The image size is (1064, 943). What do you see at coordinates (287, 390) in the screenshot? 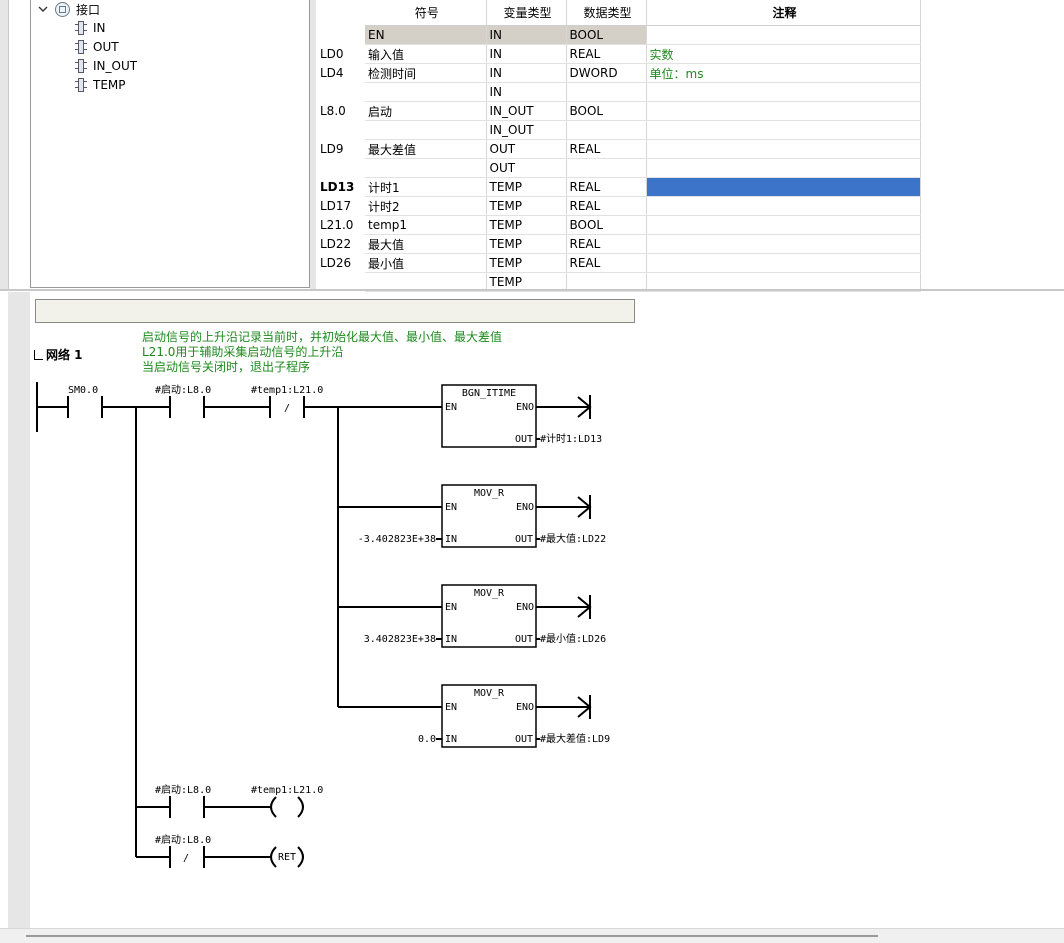
I see `contact-label: #temp1:L21.0` at bounding box center [287, 390].